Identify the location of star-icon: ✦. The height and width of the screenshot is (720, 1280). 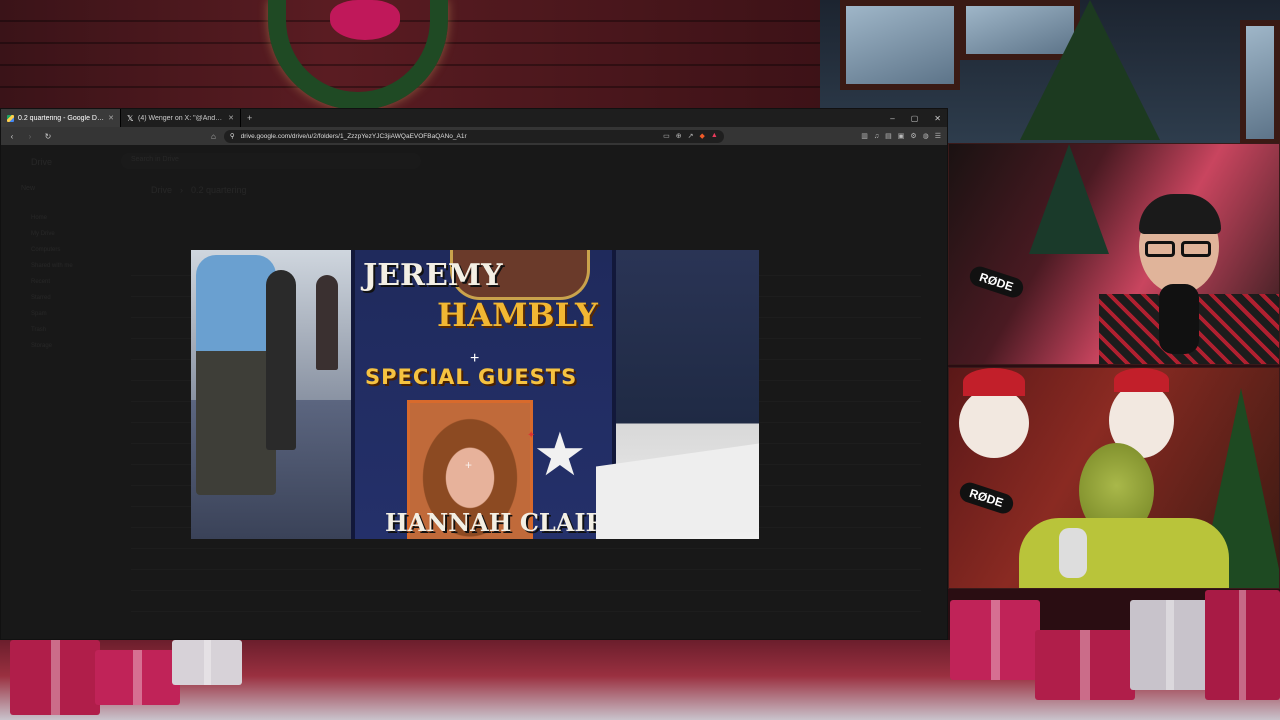
(531, 435).